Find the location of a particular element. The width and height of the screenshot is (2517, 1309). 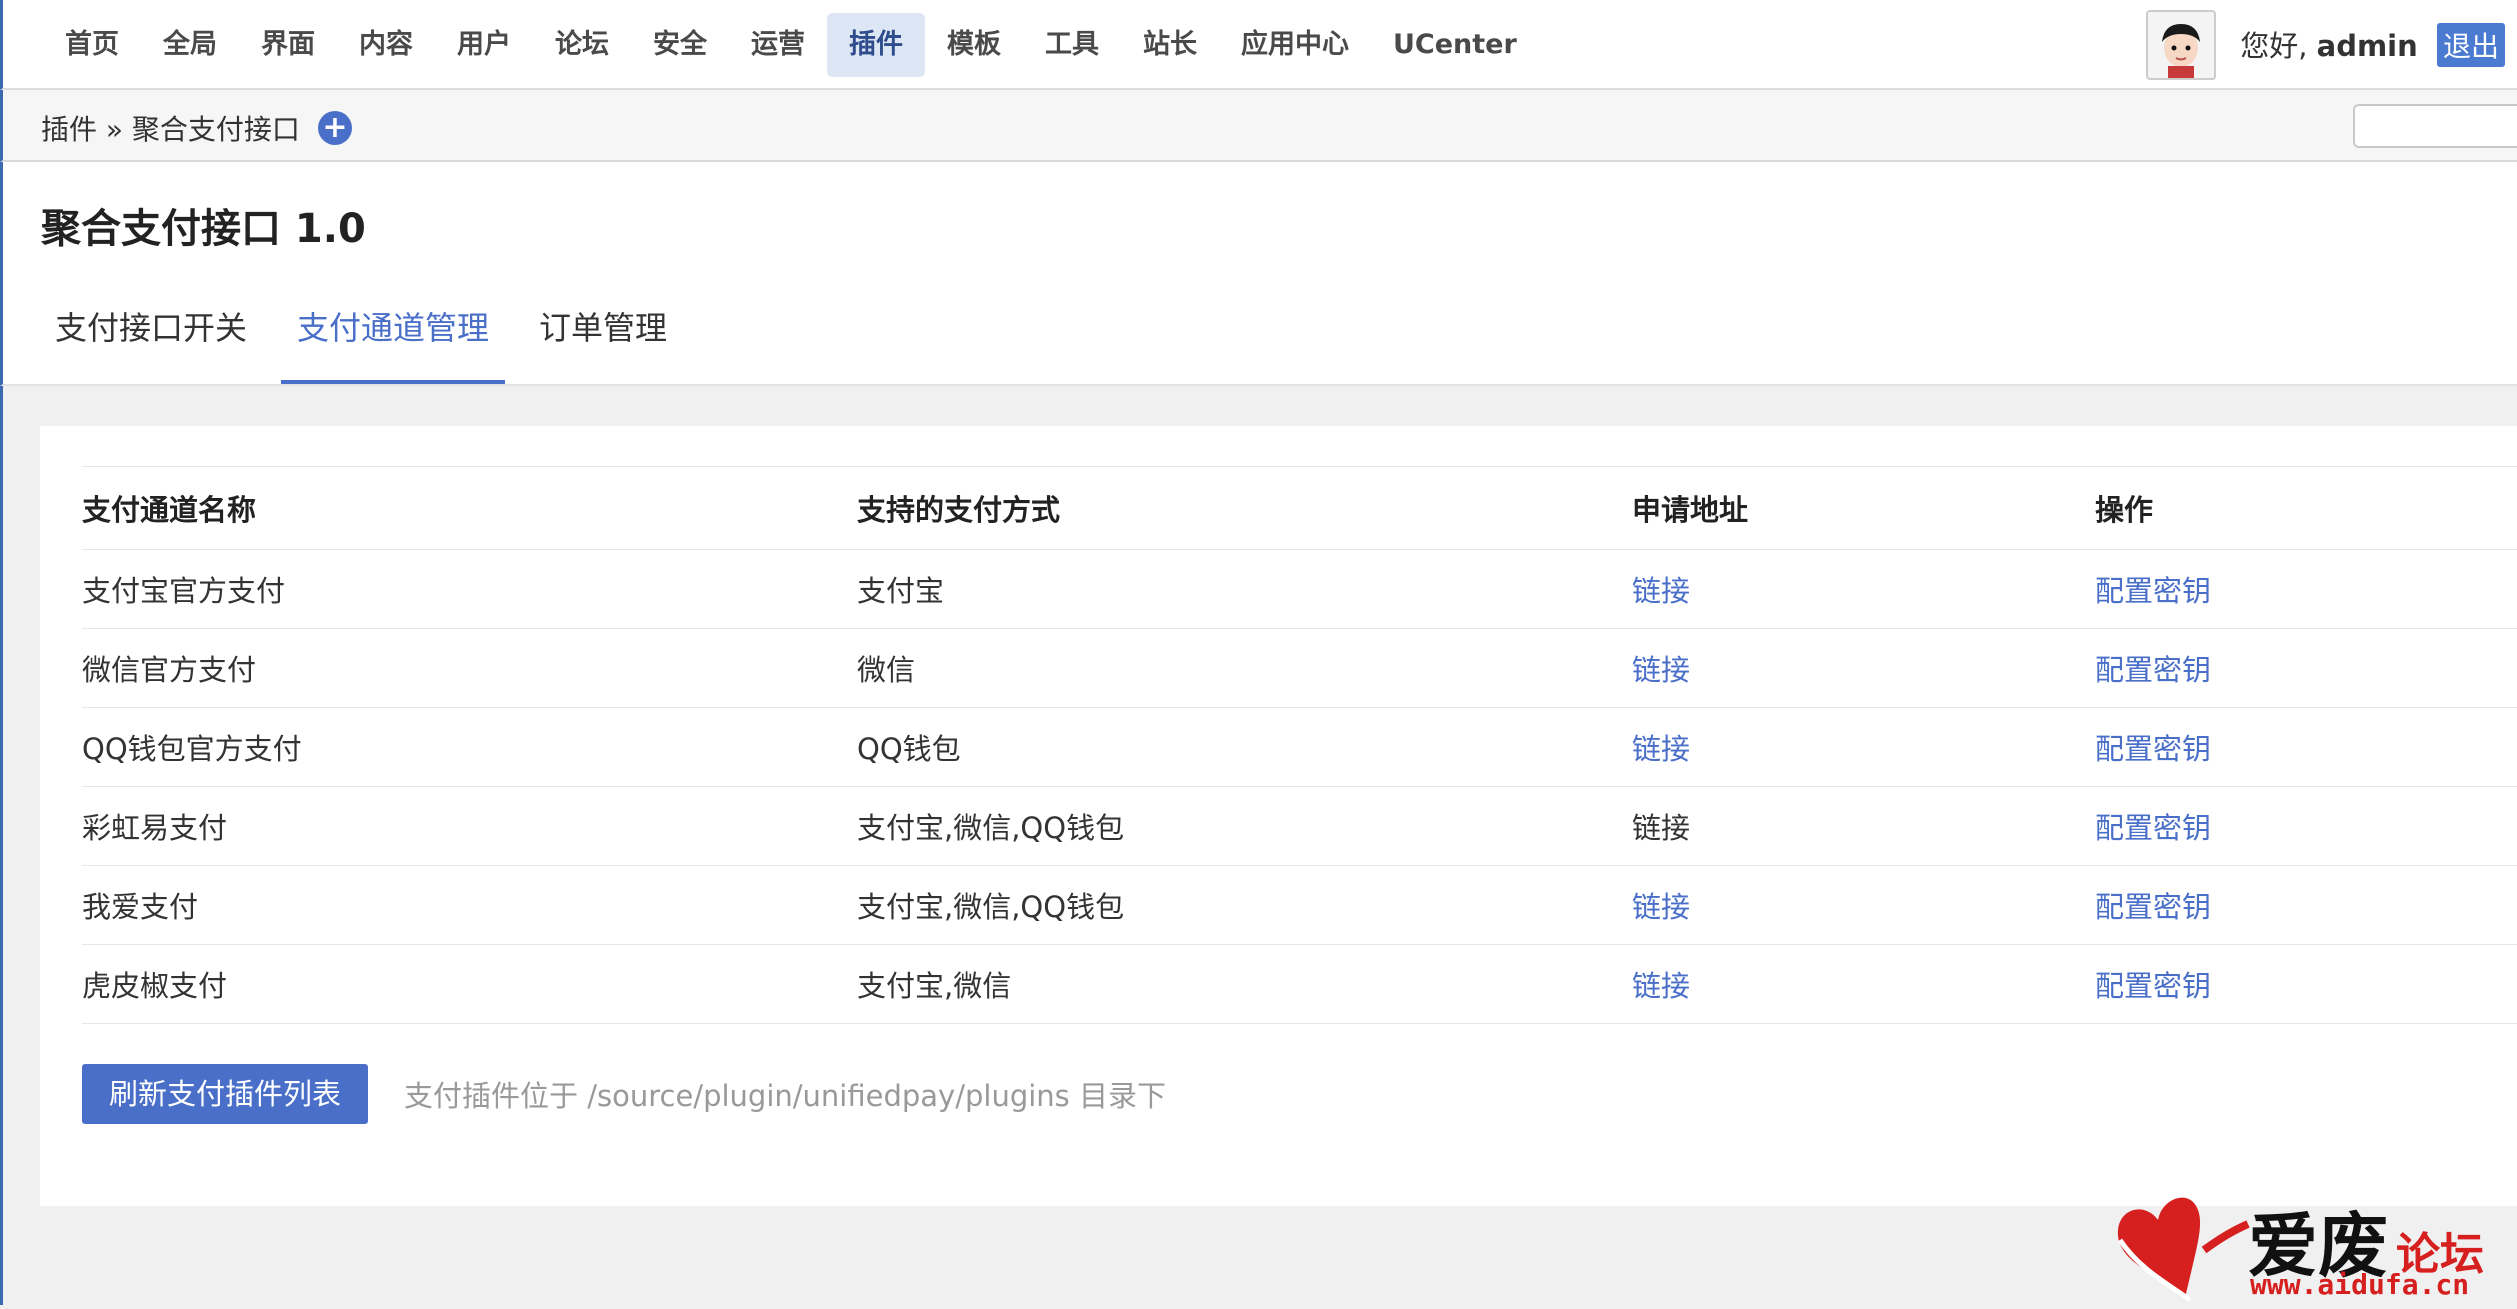

greeting: 您好, admin 退出 is located at coordinates (2372, 45).